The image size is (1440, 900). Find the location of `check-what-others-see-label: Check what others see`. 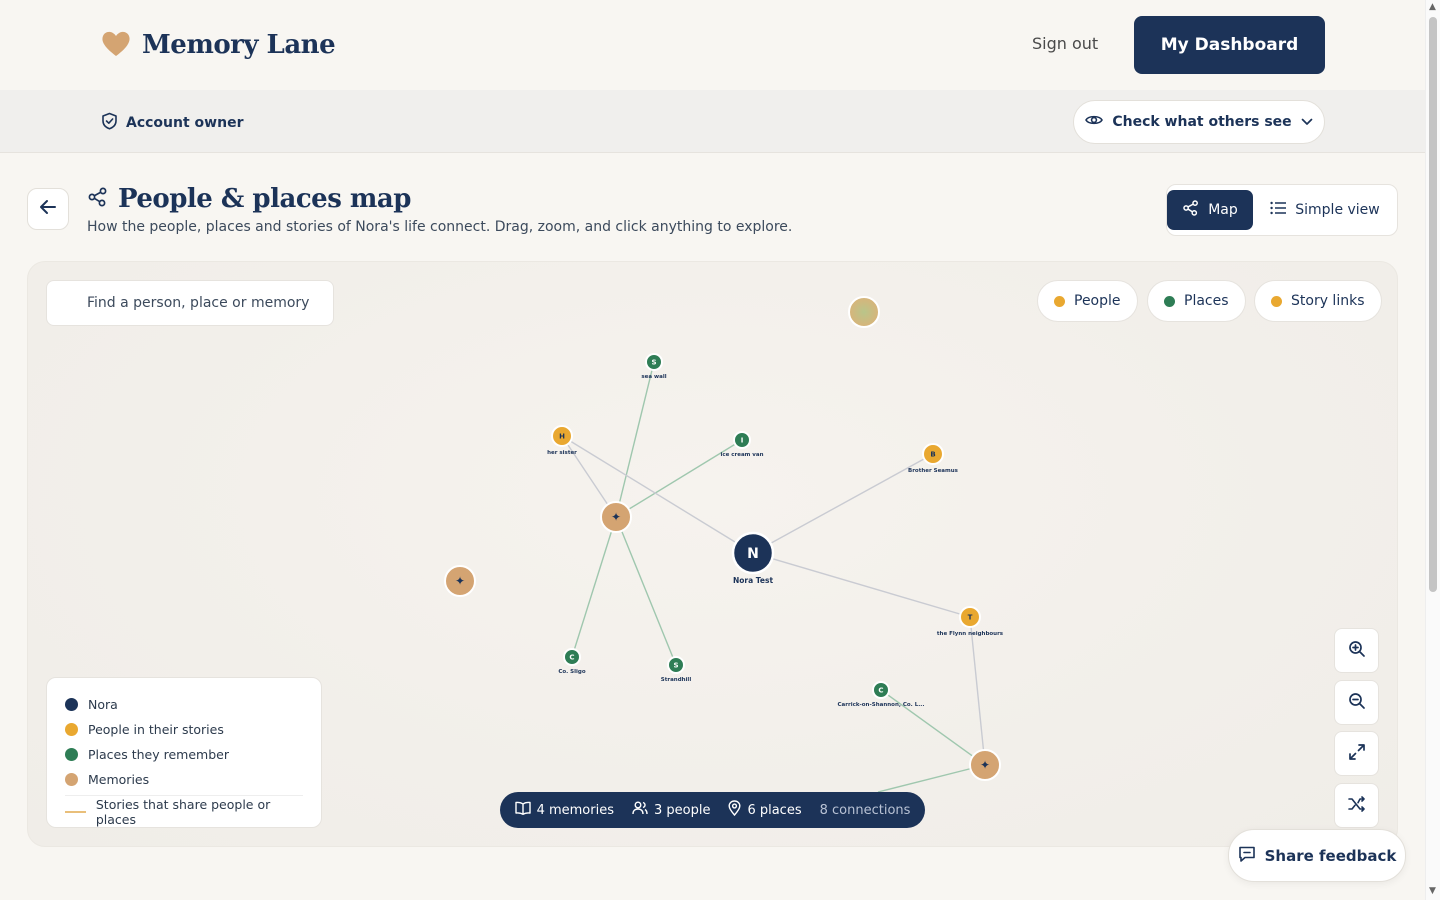

check-what-others-see-label: Check what others see is located at coordinates (1202, 122).